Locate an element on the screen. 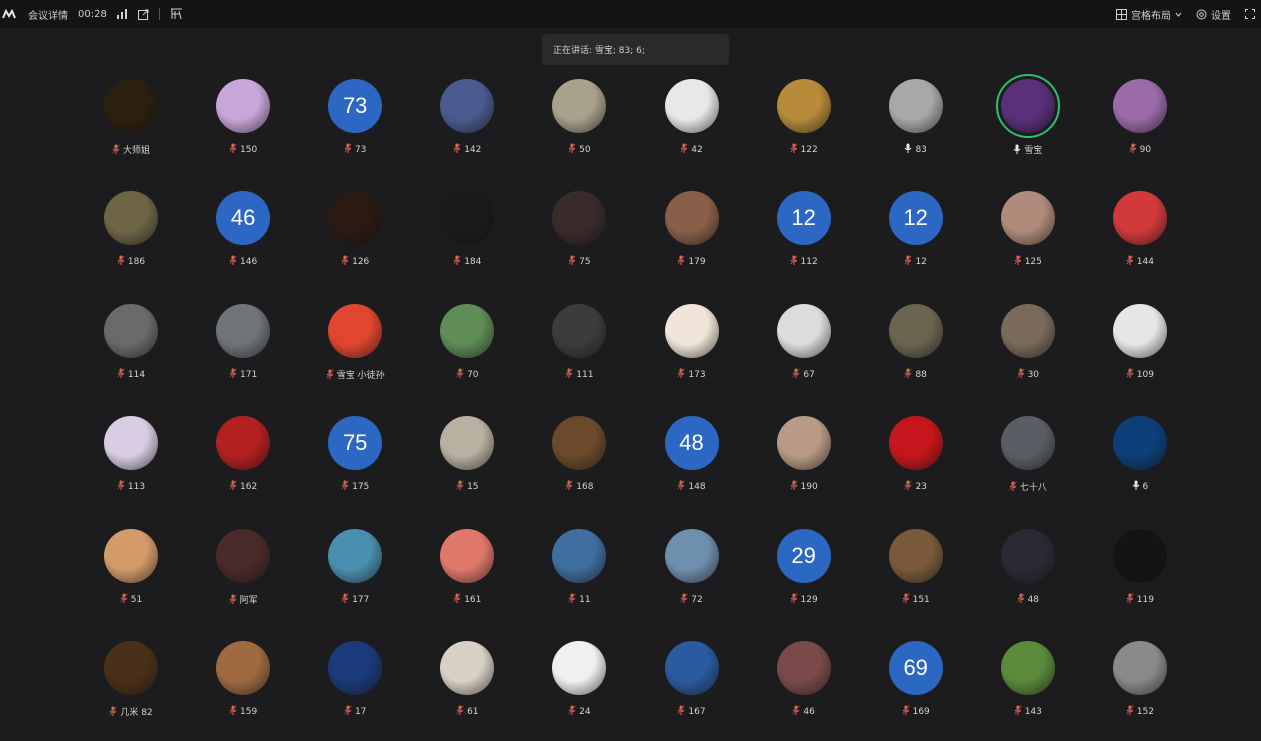  participant-number-avatar: 46 is located at coordinates (243, 218).